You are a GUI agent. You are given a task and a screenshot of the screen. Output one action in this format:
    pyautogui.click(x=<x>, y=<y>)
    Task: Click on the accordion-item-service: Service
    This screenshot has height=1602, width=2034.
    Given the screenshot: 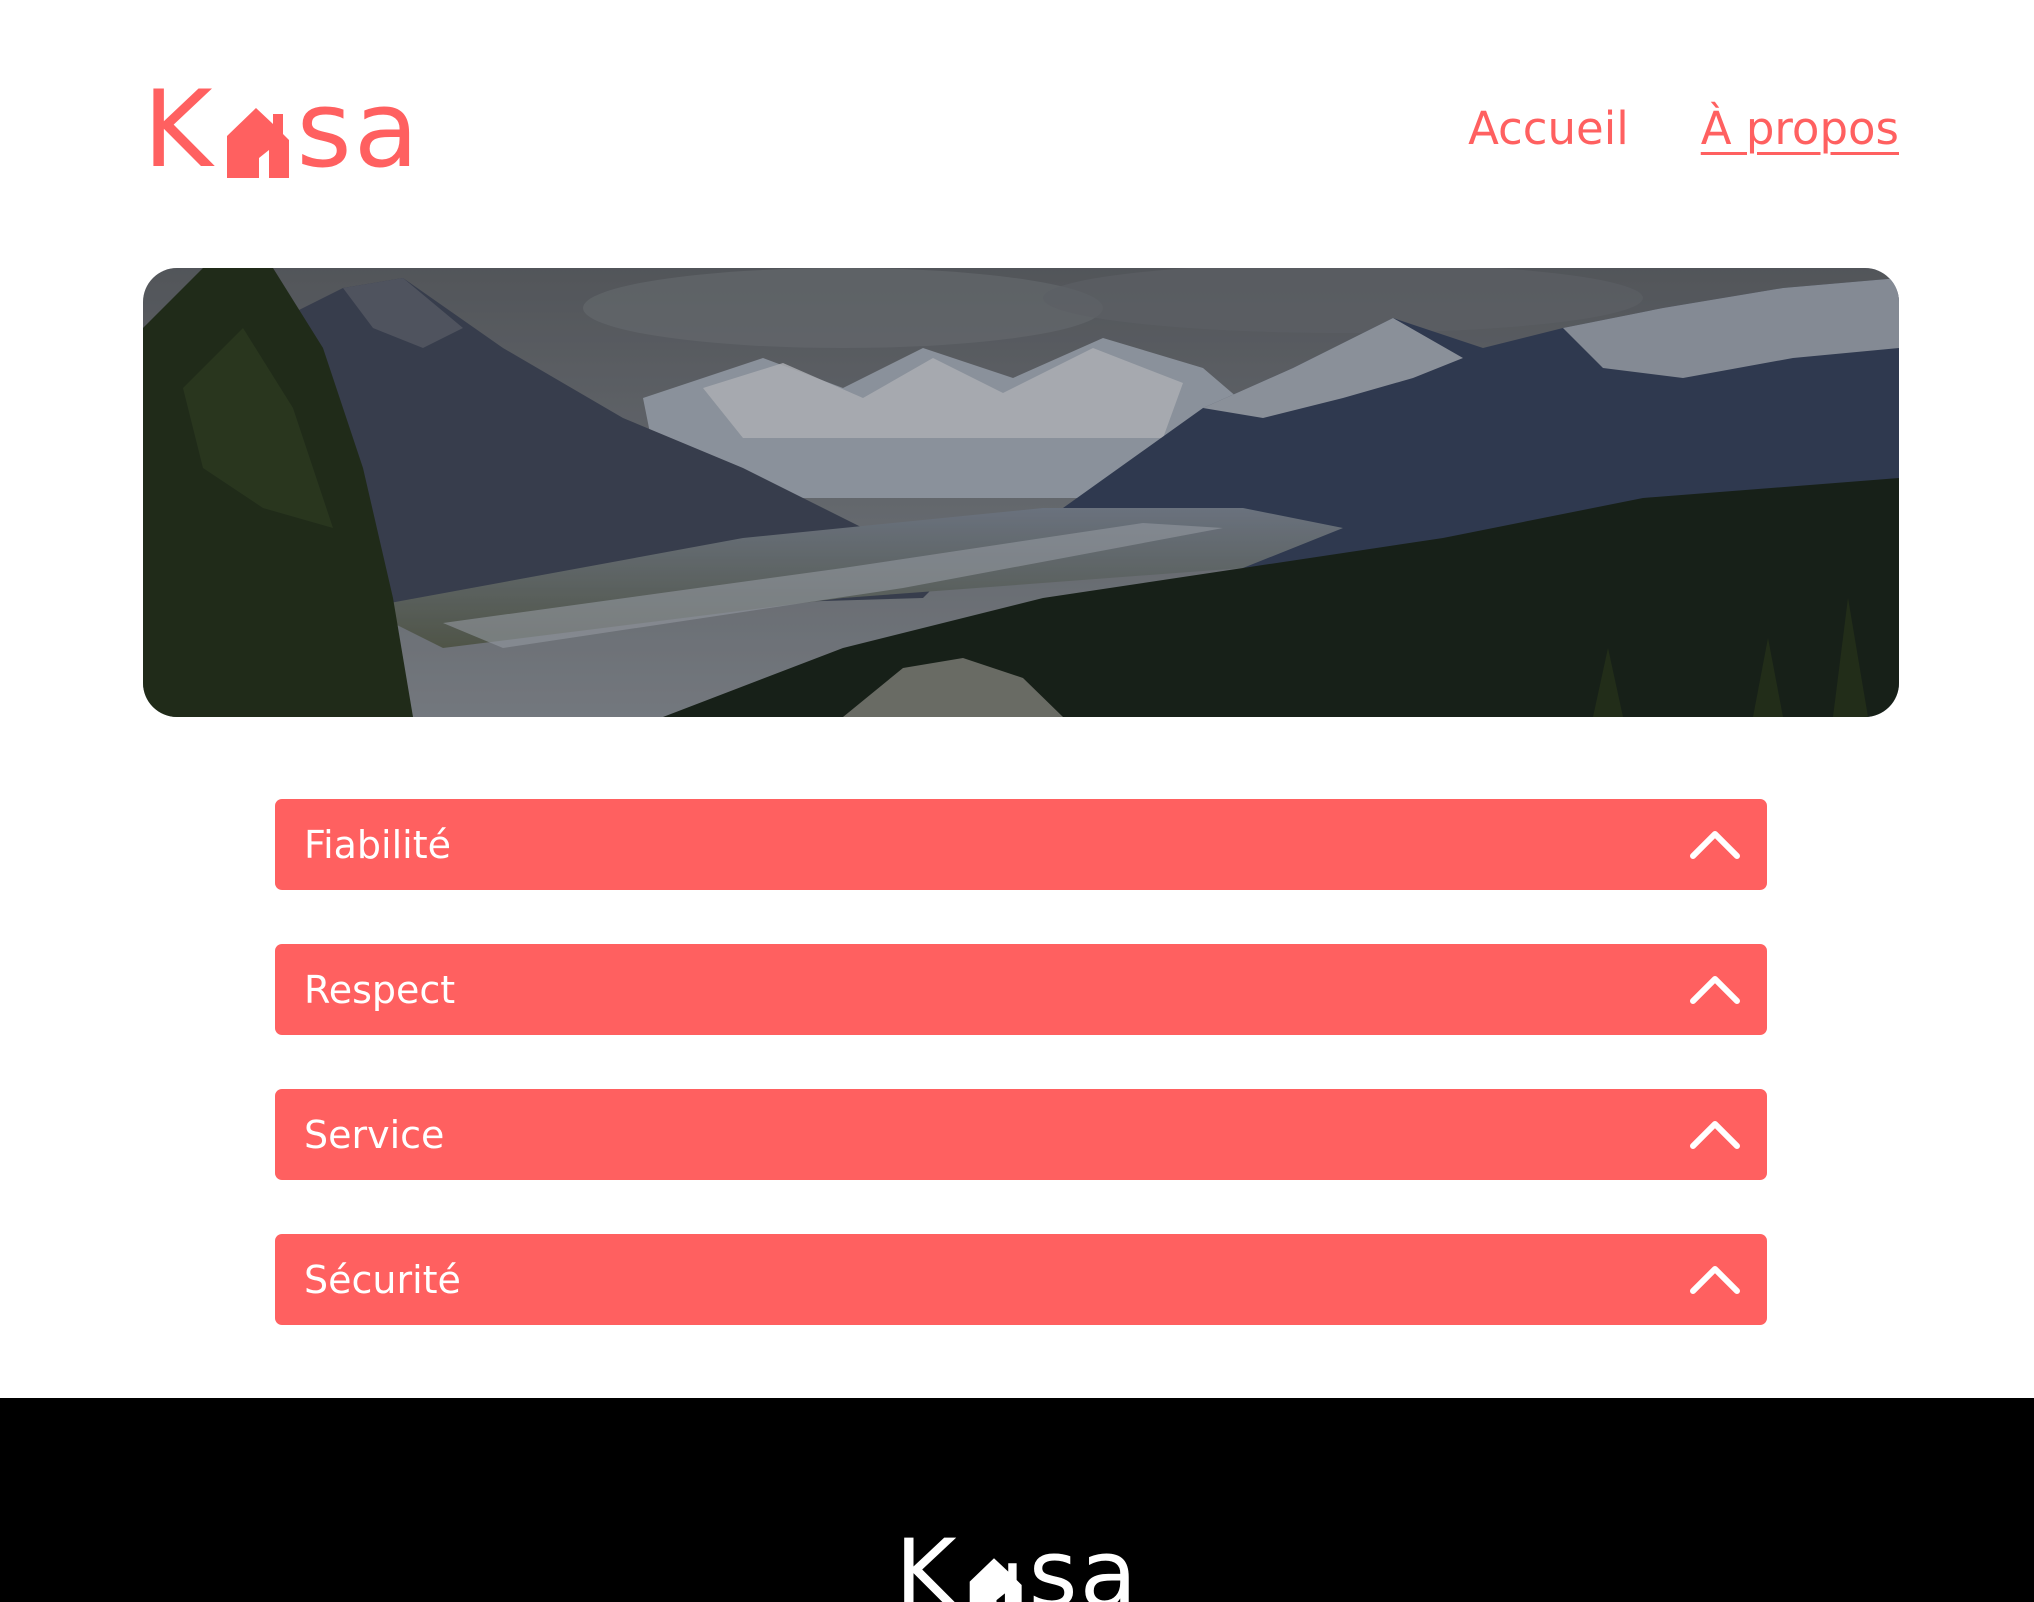 What is the action you would take?
    pyautogui.click(x=1021, y=1134)
    